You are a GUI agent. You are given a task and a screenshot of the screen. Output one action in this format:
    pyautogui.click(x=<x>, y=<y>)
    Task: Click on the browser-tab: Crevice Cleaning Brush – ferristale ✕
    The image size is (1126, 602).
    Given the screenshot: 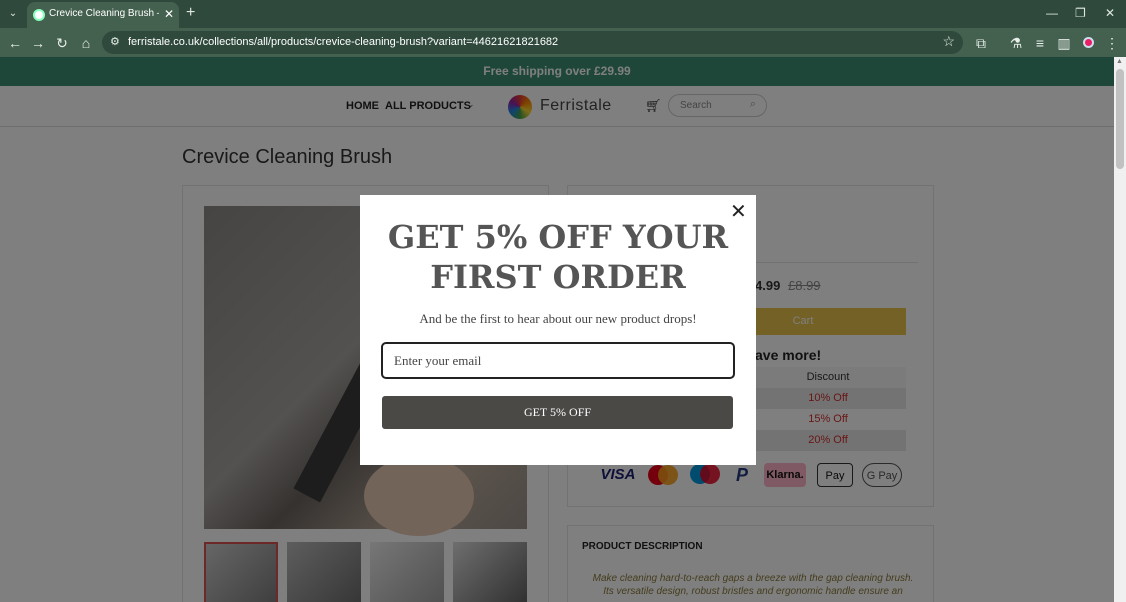 What is the action you would take?
    pyautogui.click(x=103, y=15)
    